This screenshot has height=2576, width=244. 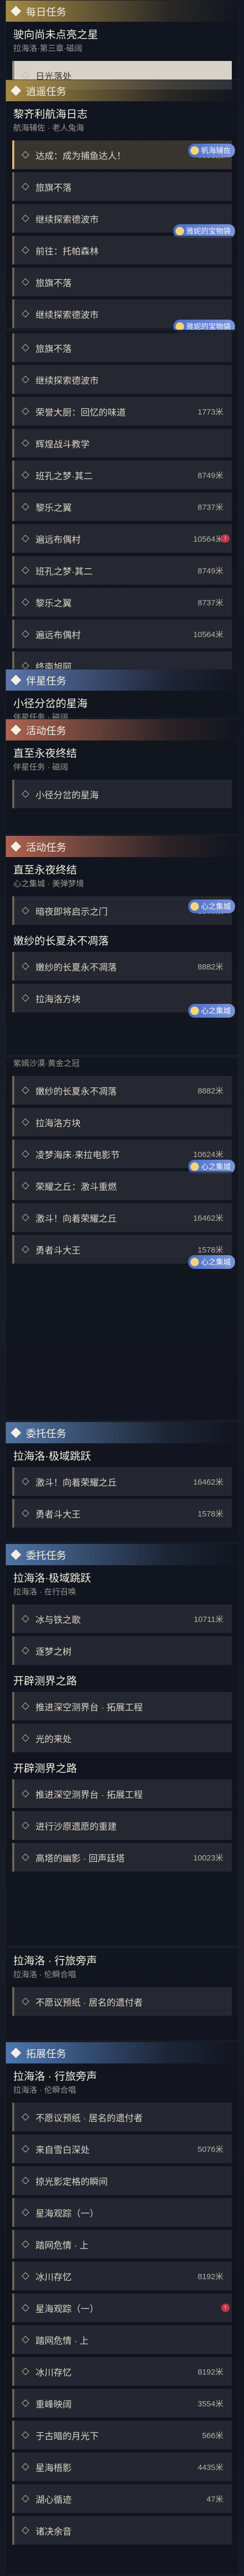 What do you see at coordinates (122, 794) in the screenshot?
I see `quest-step-item: 小径分岔的星海` at bounding box center [122, 794].